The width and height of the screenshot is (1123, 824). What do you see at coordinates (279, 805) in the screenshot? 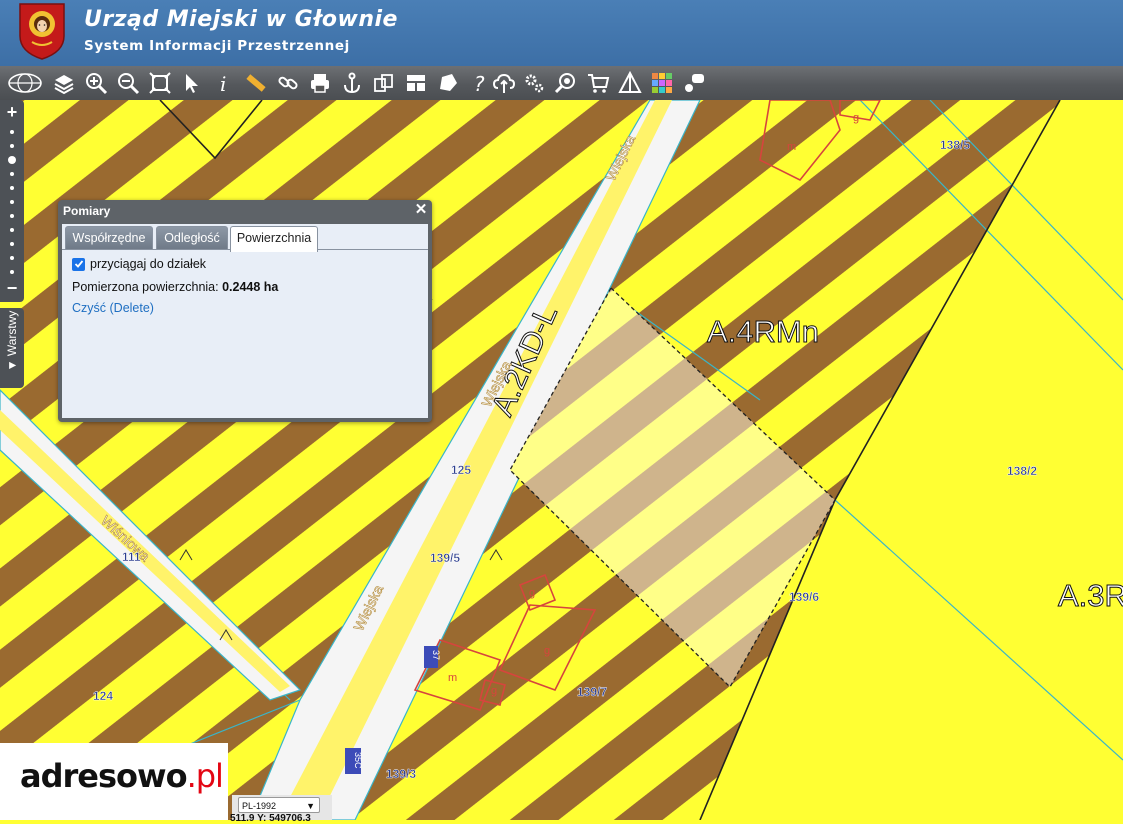
I see `crs-select: PL-1992 ▼` at bounding box center [279, 805].